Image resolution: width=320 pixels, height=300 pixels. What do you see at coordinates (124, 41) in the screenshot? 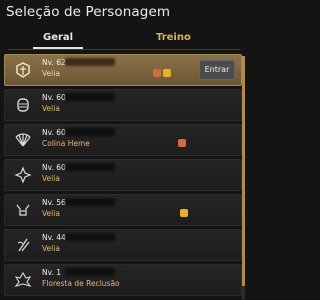
I see `tab-bar: Geral Treino` at bounding box center [124, 41].